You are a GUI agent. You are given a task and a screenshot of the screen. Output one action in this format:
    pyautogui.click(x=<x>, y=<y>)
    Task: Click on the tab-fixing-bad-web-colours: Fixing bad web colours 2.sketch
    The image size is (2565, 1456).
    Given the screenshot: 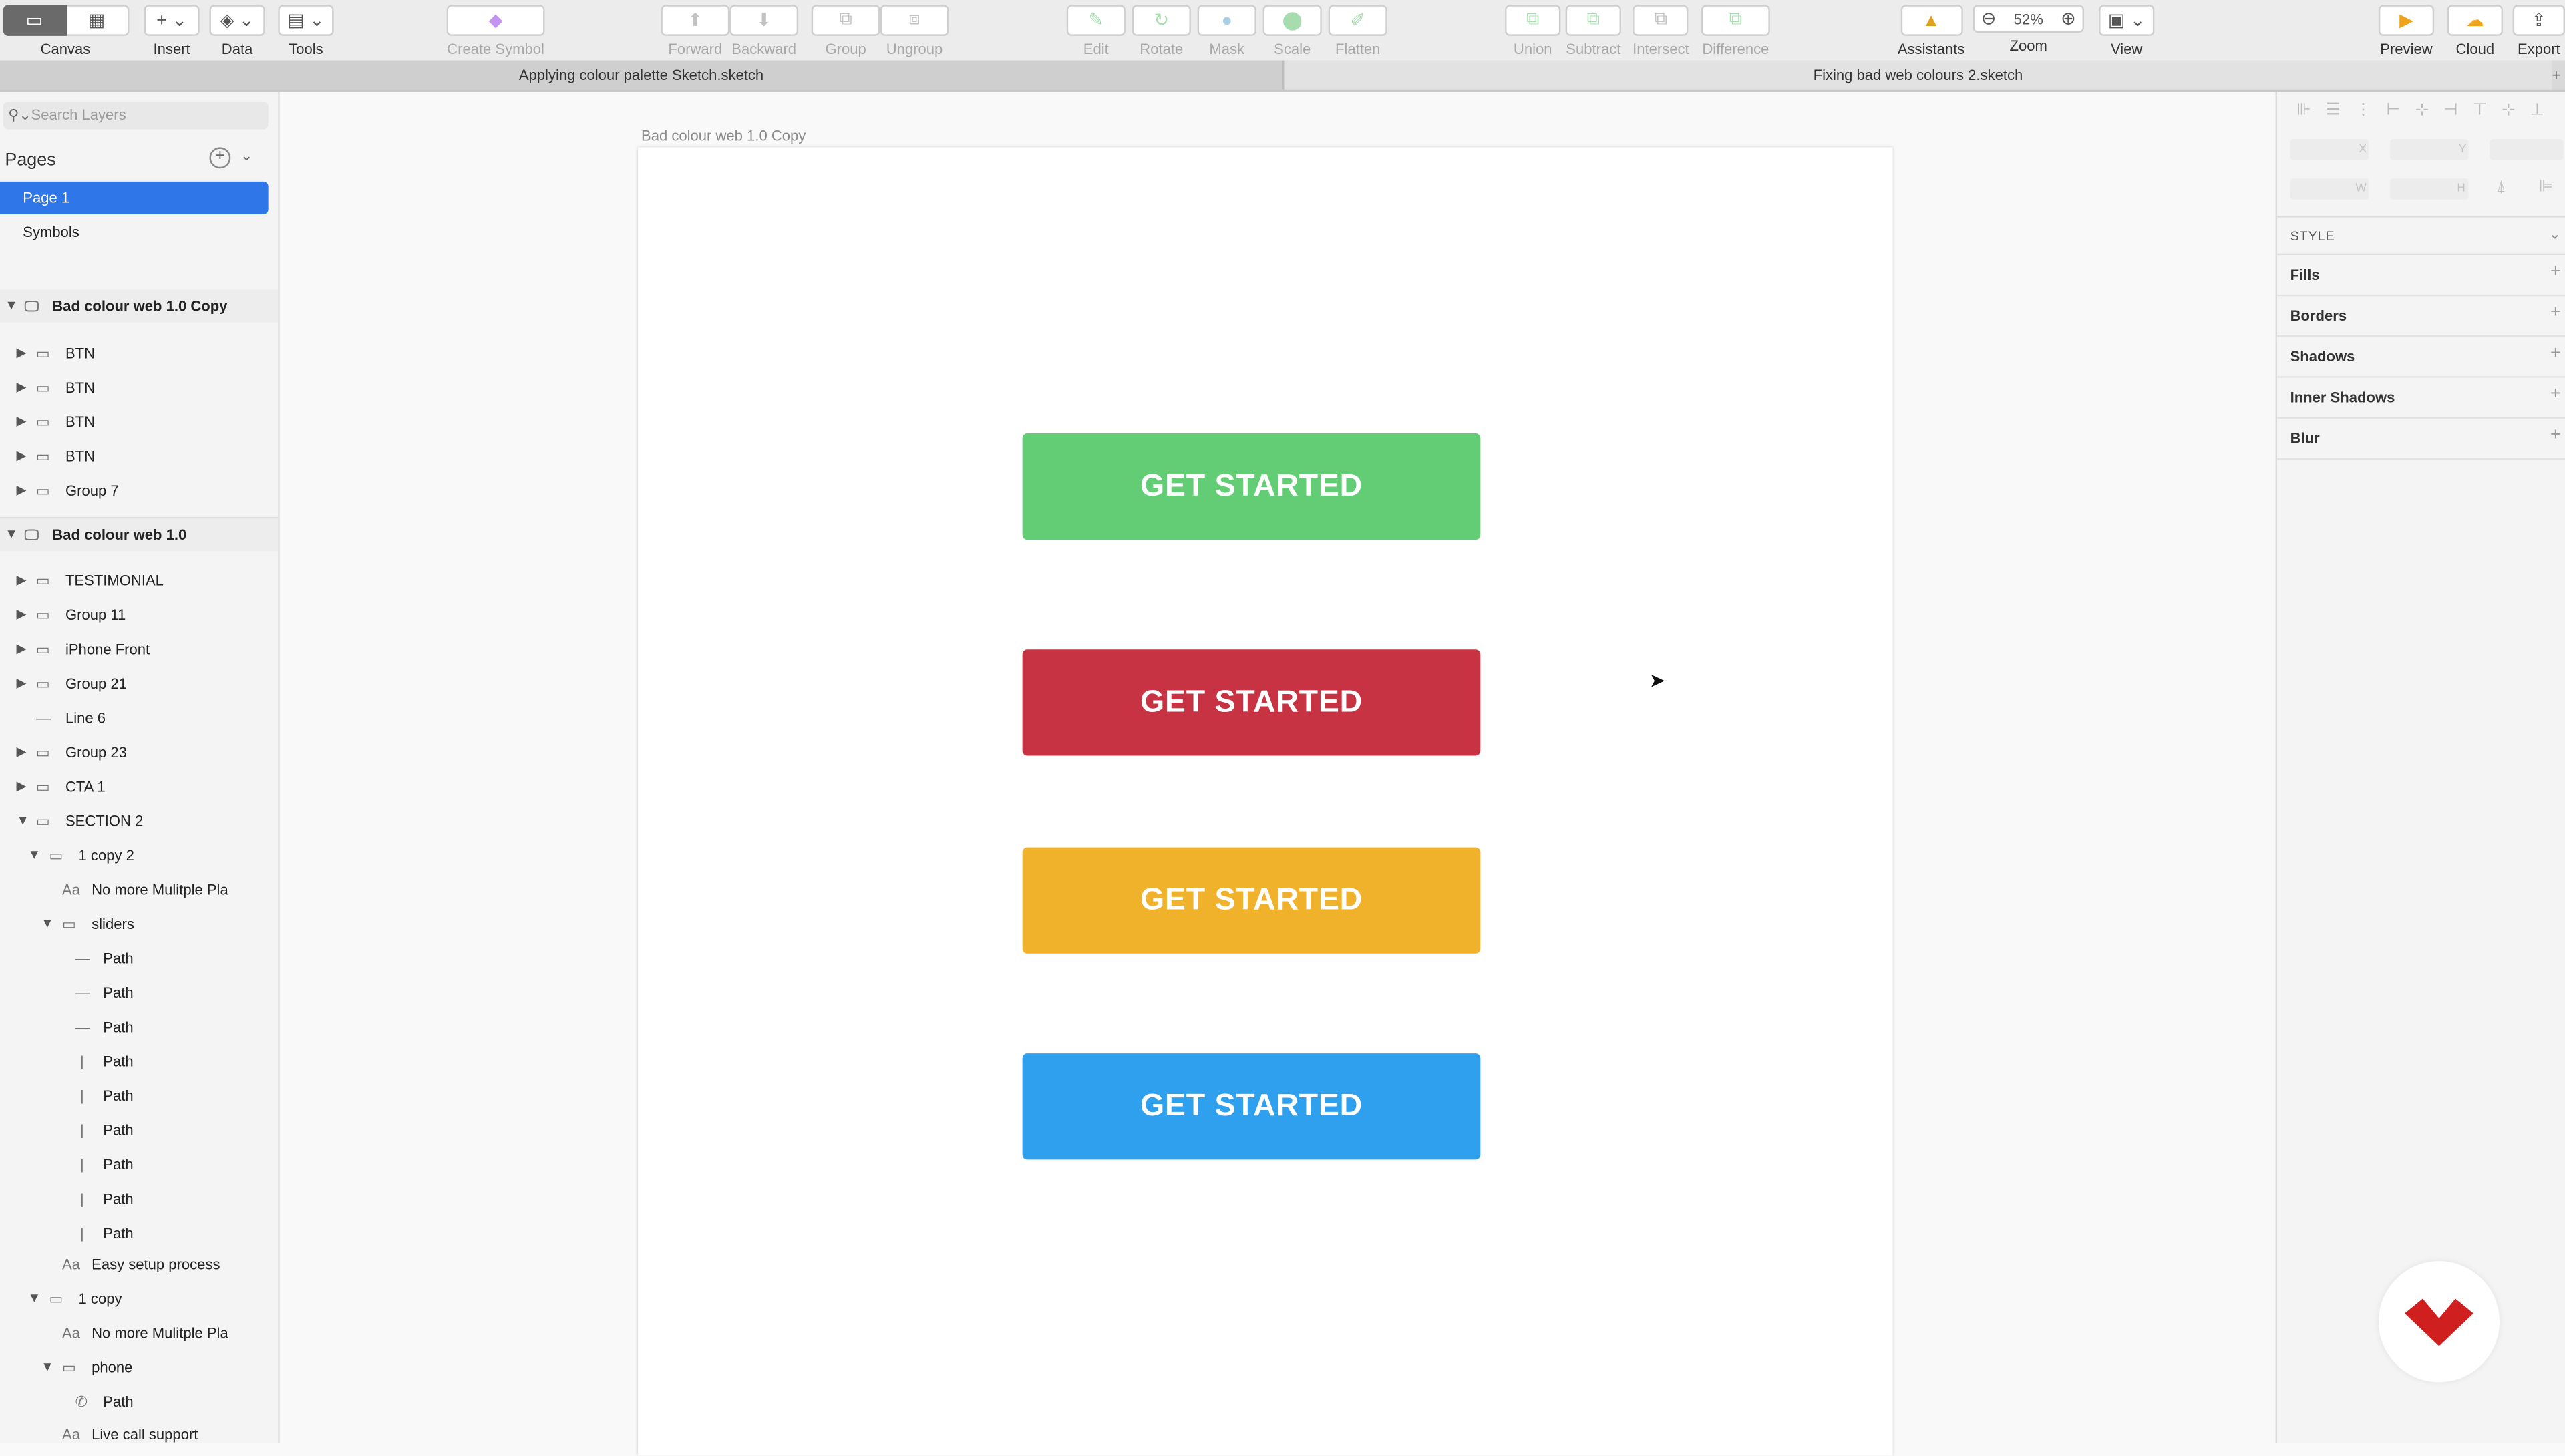 What is the action you would take?
    pyautogui.click(x=1918, y=75)
    